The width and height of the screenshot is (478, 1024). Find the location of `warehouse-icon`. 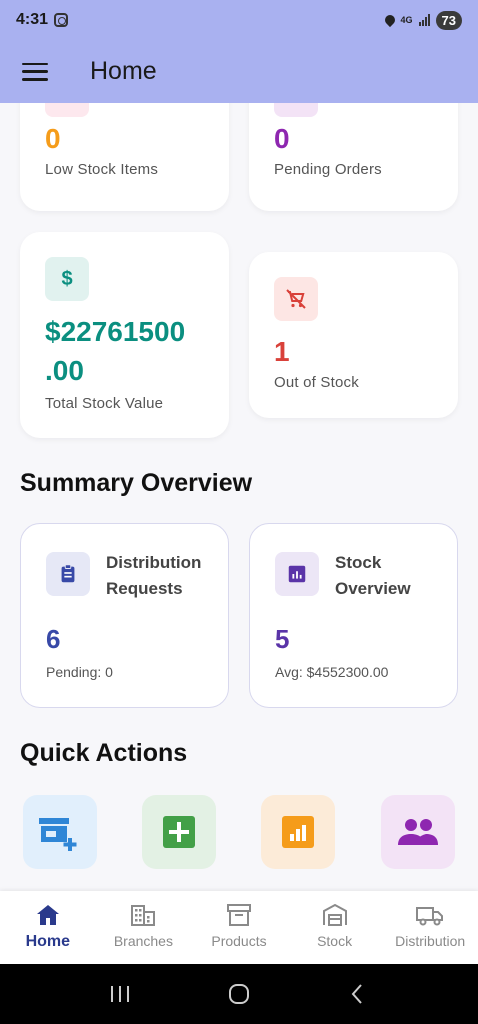

warehouse-icon is located at coordinates (334, 914).